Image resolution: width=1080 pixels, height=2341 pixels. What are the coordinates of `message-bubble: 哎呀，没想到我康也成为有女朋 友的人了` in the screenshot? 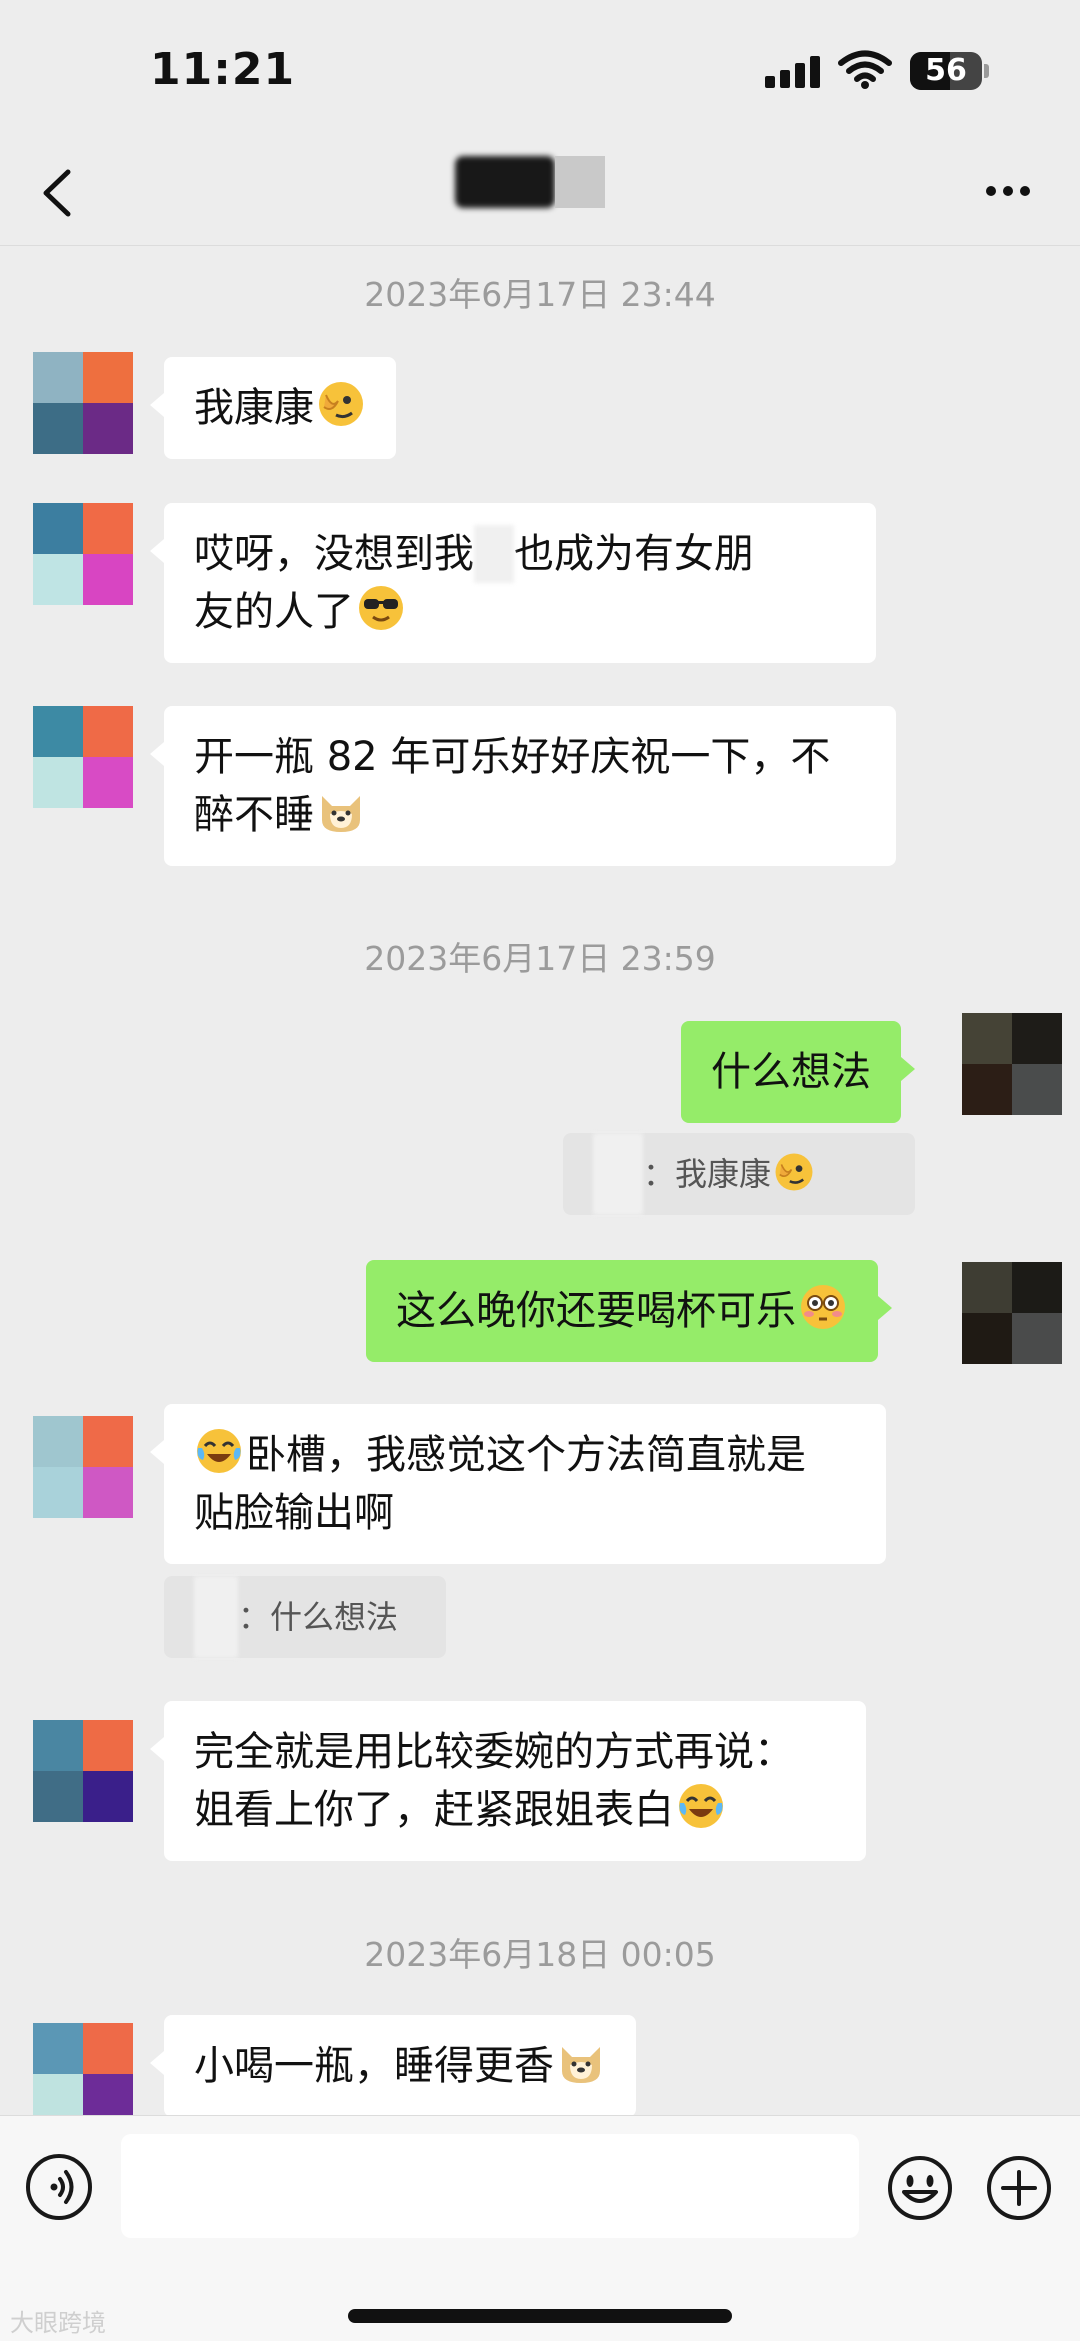 It's located at (513, 583).